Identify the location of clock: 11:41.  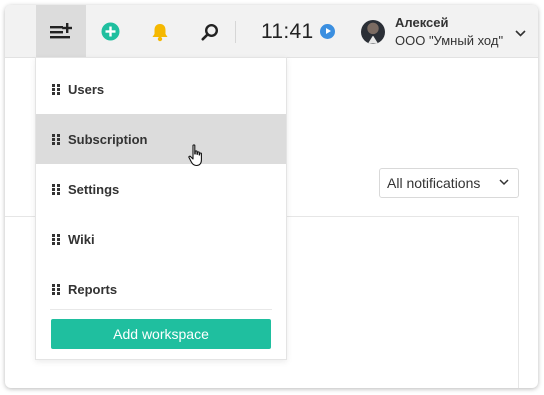
(298, 31).